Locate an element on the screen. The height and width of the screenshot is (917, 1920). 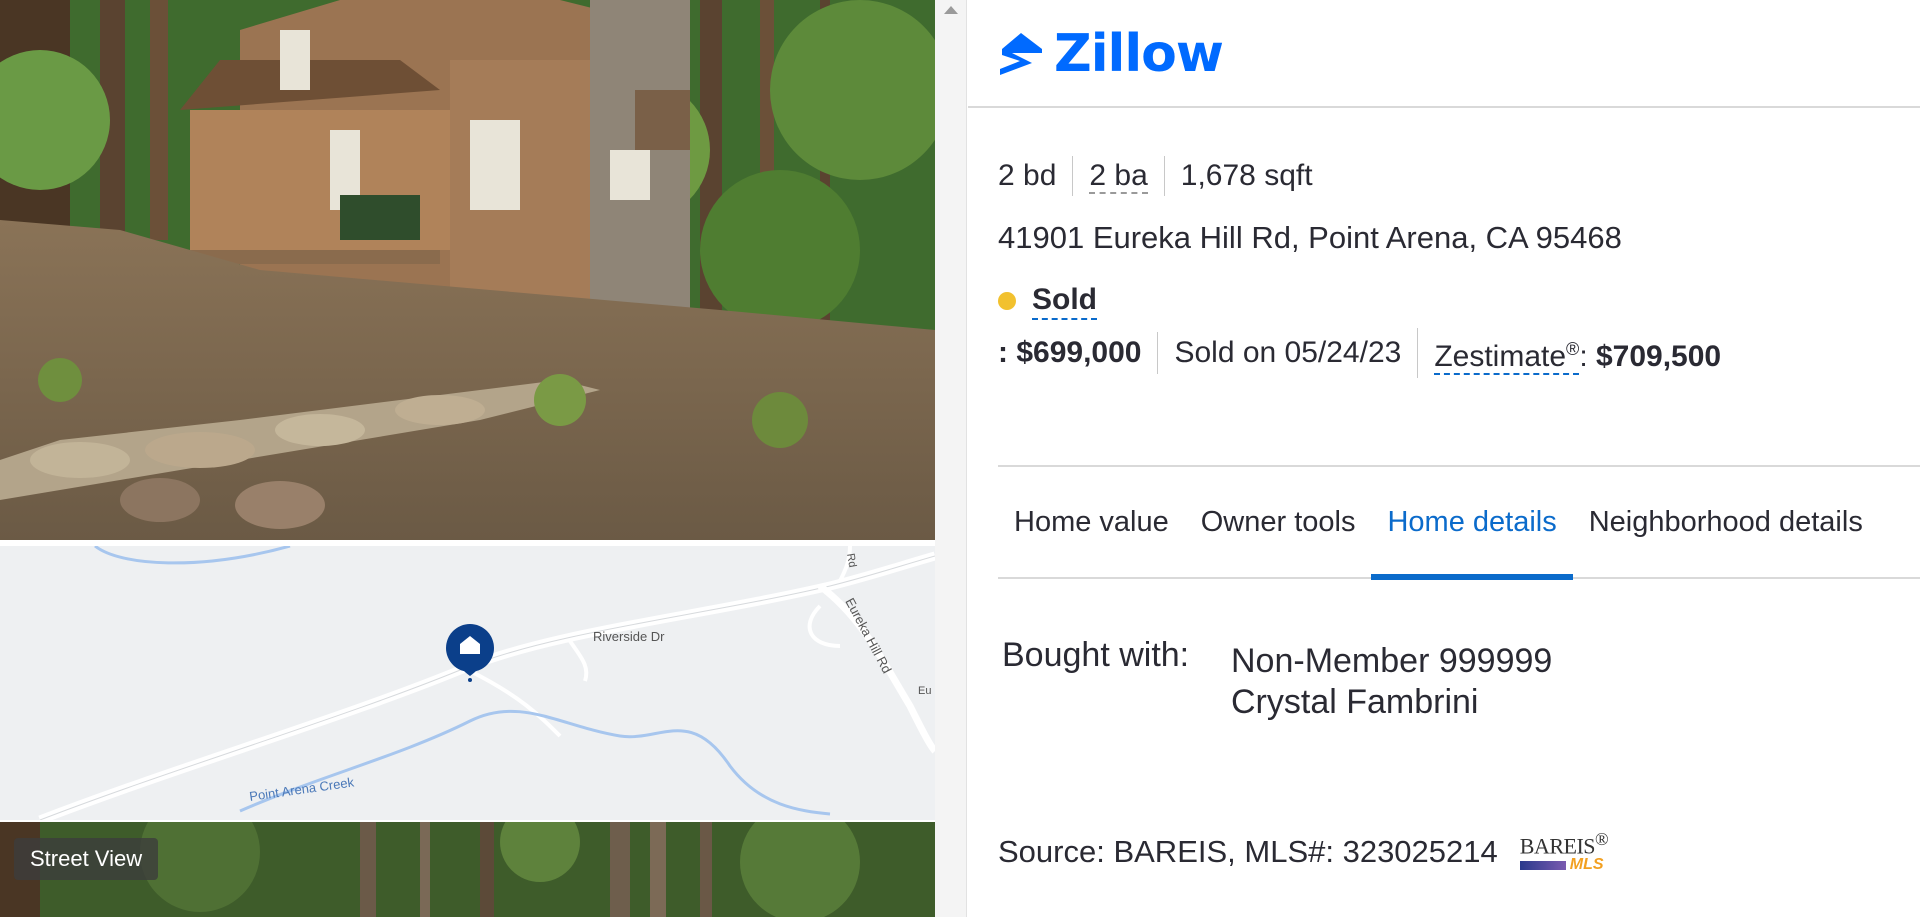
zestimate-link: Zestimate® is located at coordinates (1507, 357).